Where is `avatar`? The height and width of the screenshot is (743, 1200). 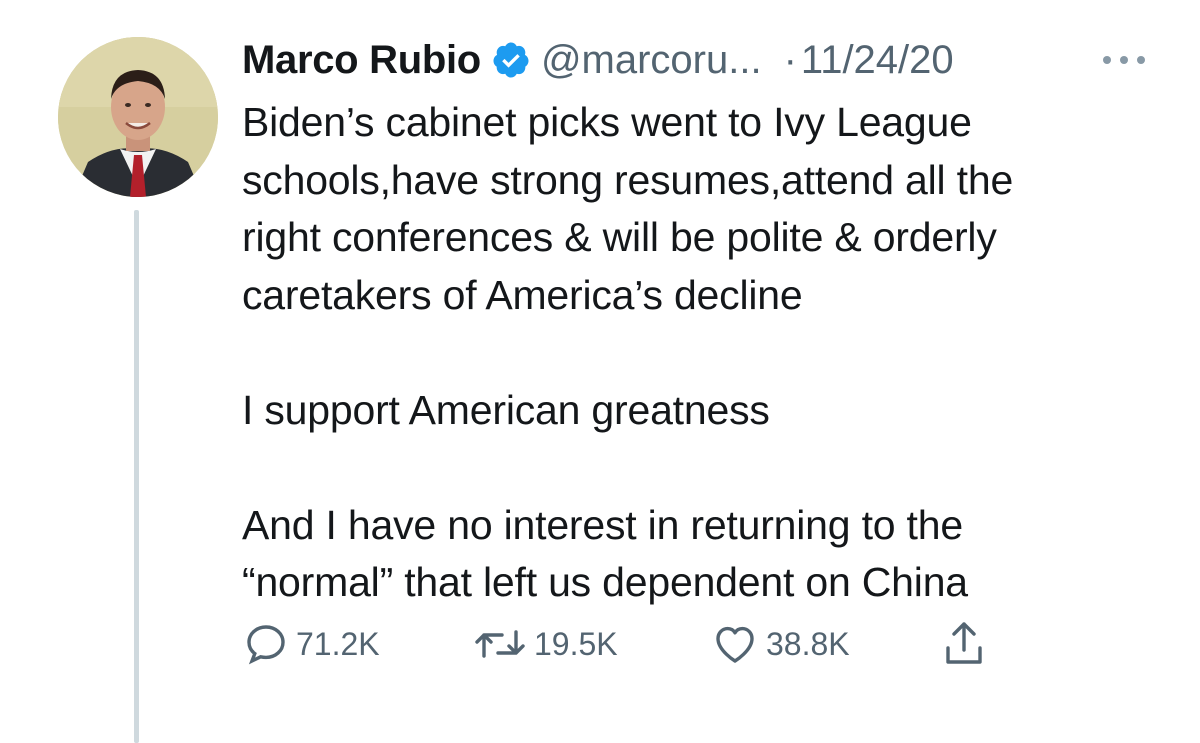
avatar is located at coordinates (138, 117).